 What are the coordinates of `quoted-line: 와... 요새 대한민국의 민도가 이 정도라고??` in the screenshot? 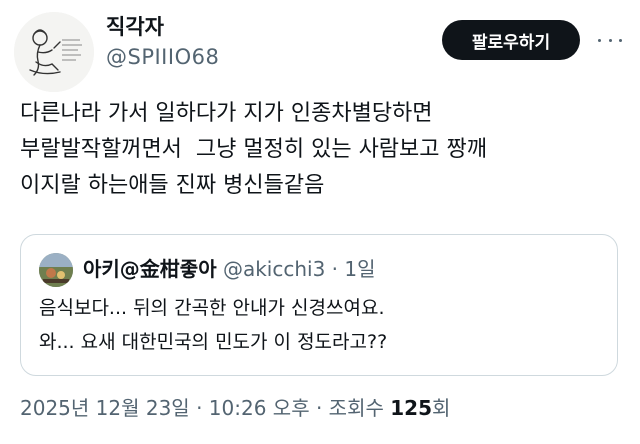 It's located at (213, 342).